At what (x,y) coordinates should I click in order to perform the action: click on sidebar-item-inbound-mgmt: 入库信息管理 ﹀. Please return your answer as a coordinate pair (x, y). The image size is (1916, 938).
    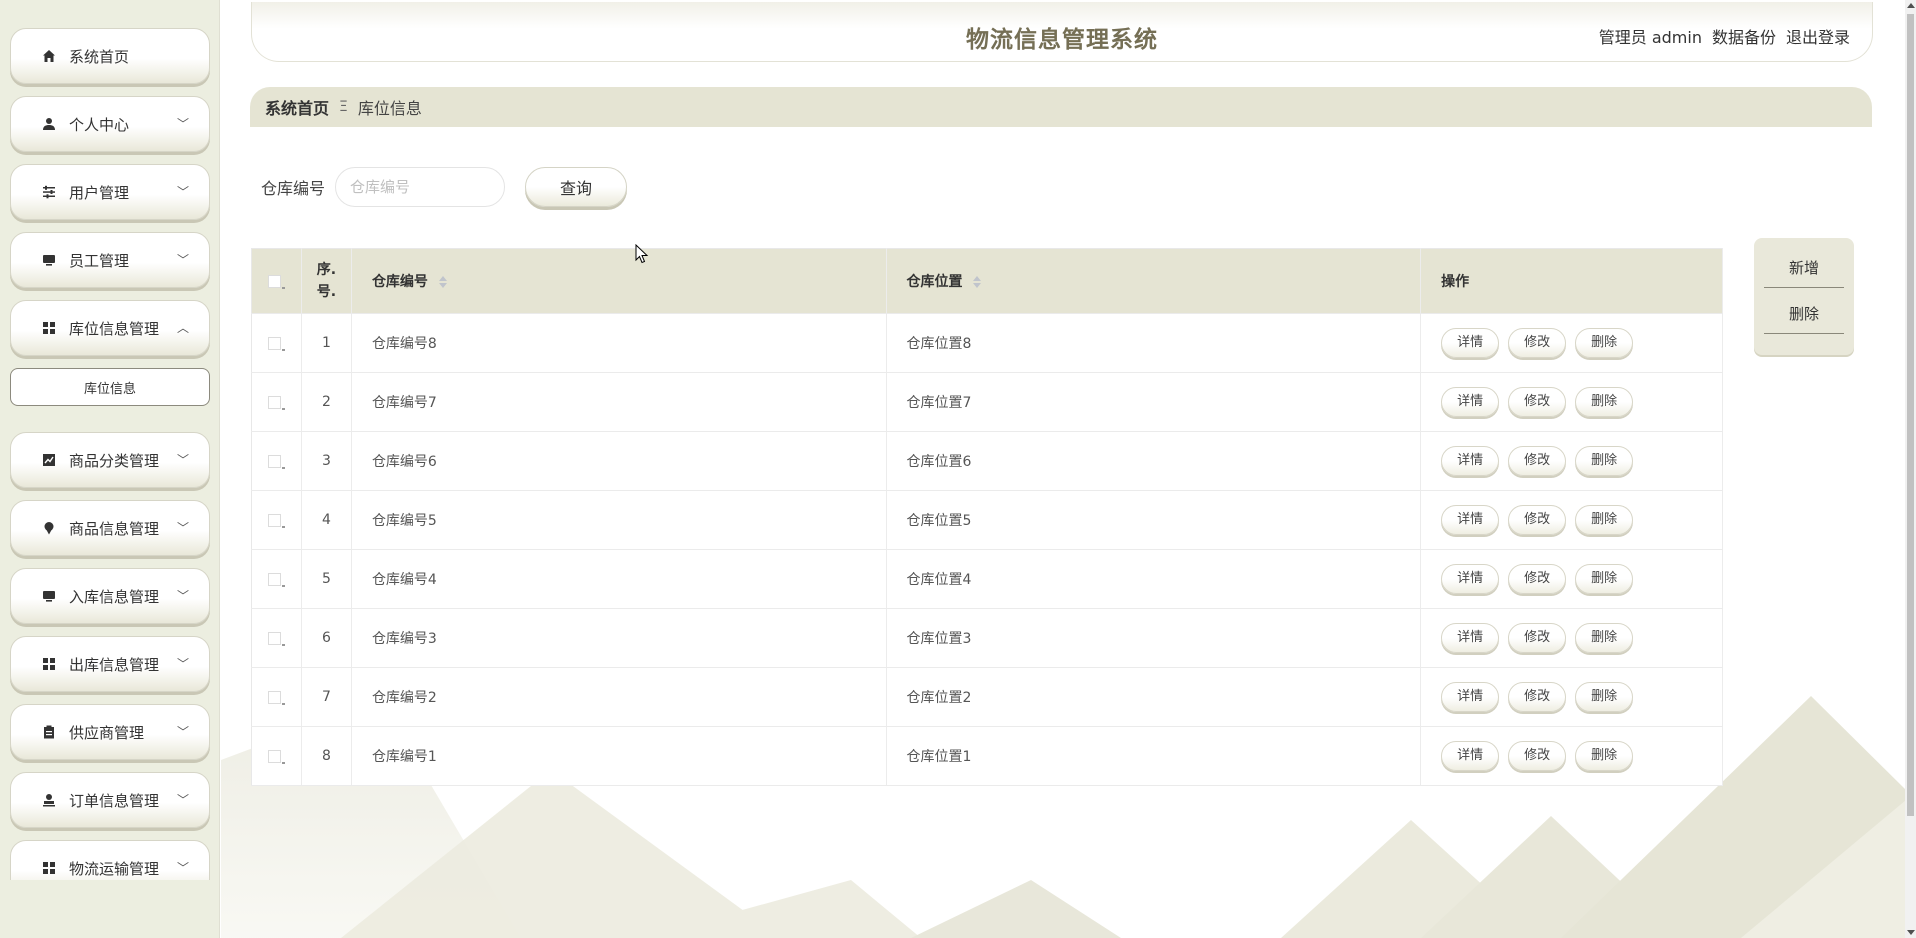
    Looking at the image, I should click on (110, 596).